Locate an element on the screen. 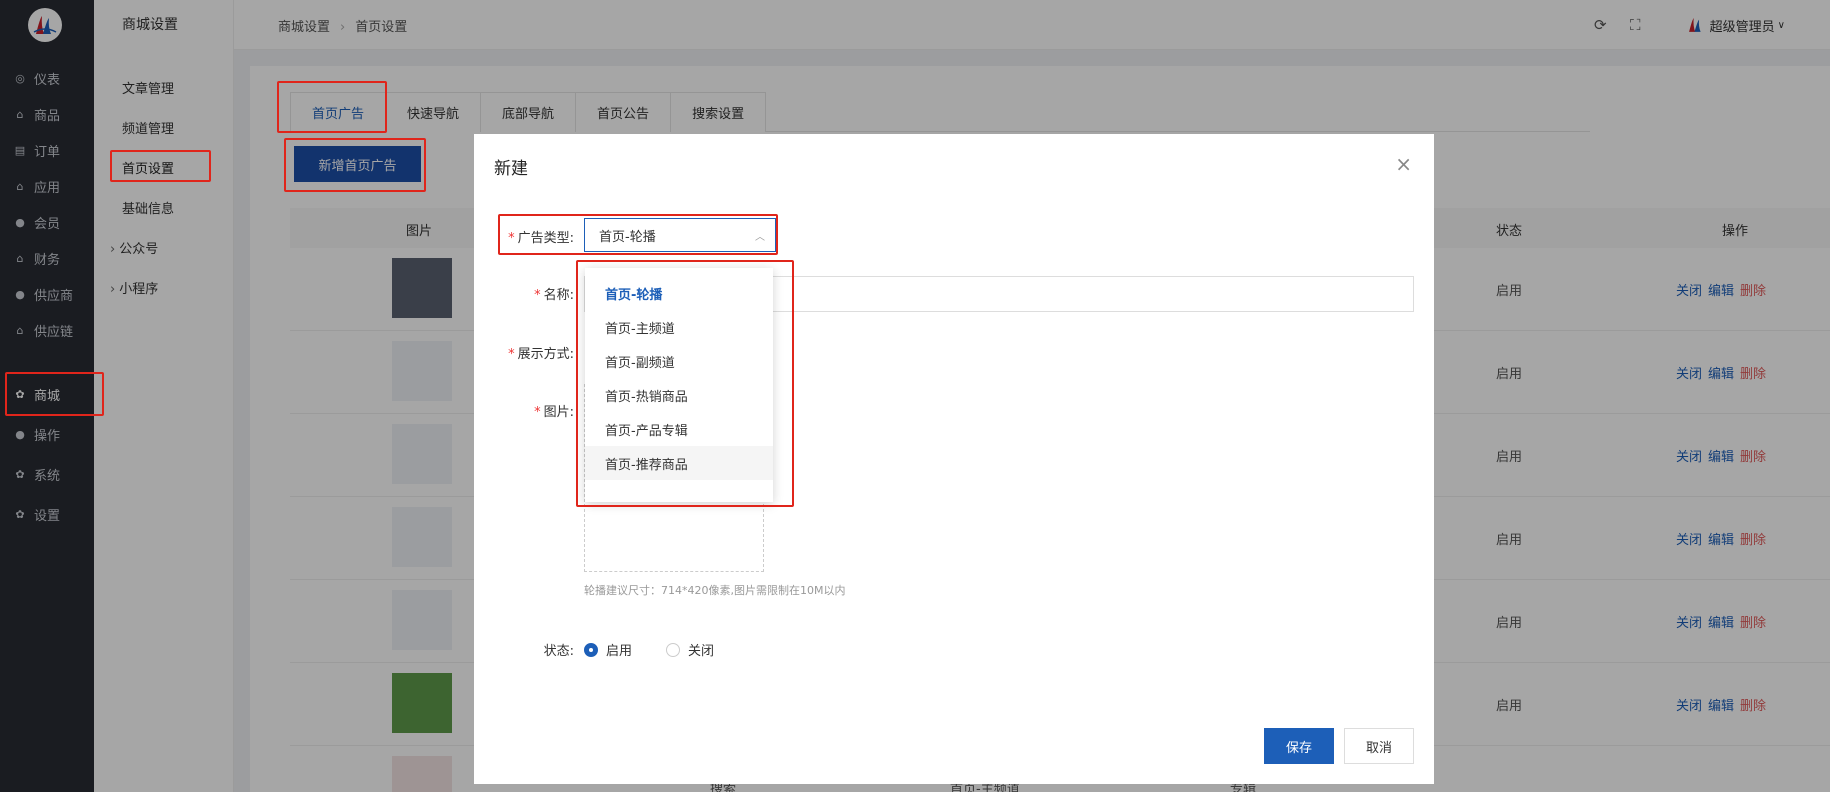 This screenshot has height=792, width=1830. field-label-image: * 图片: is located at coordinates (554, 412).